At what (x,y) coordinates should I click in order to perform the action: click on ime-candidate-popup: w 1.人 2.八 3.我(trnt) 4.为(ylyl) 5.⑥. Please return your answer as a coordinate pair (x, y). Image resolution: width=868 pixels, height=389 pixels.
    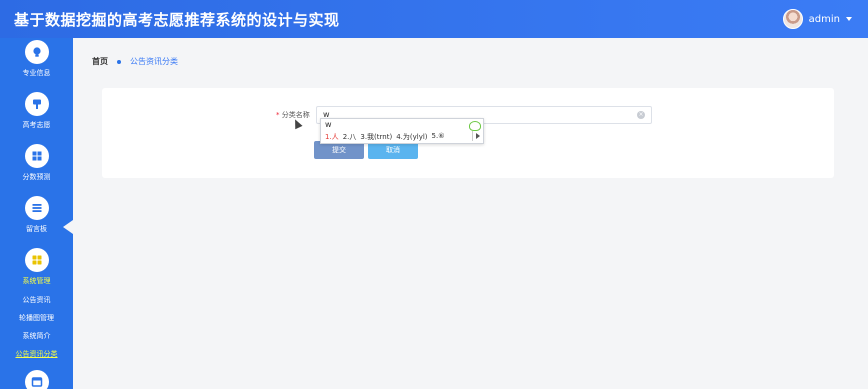
    Looking at the image, I should click on (402, 131).